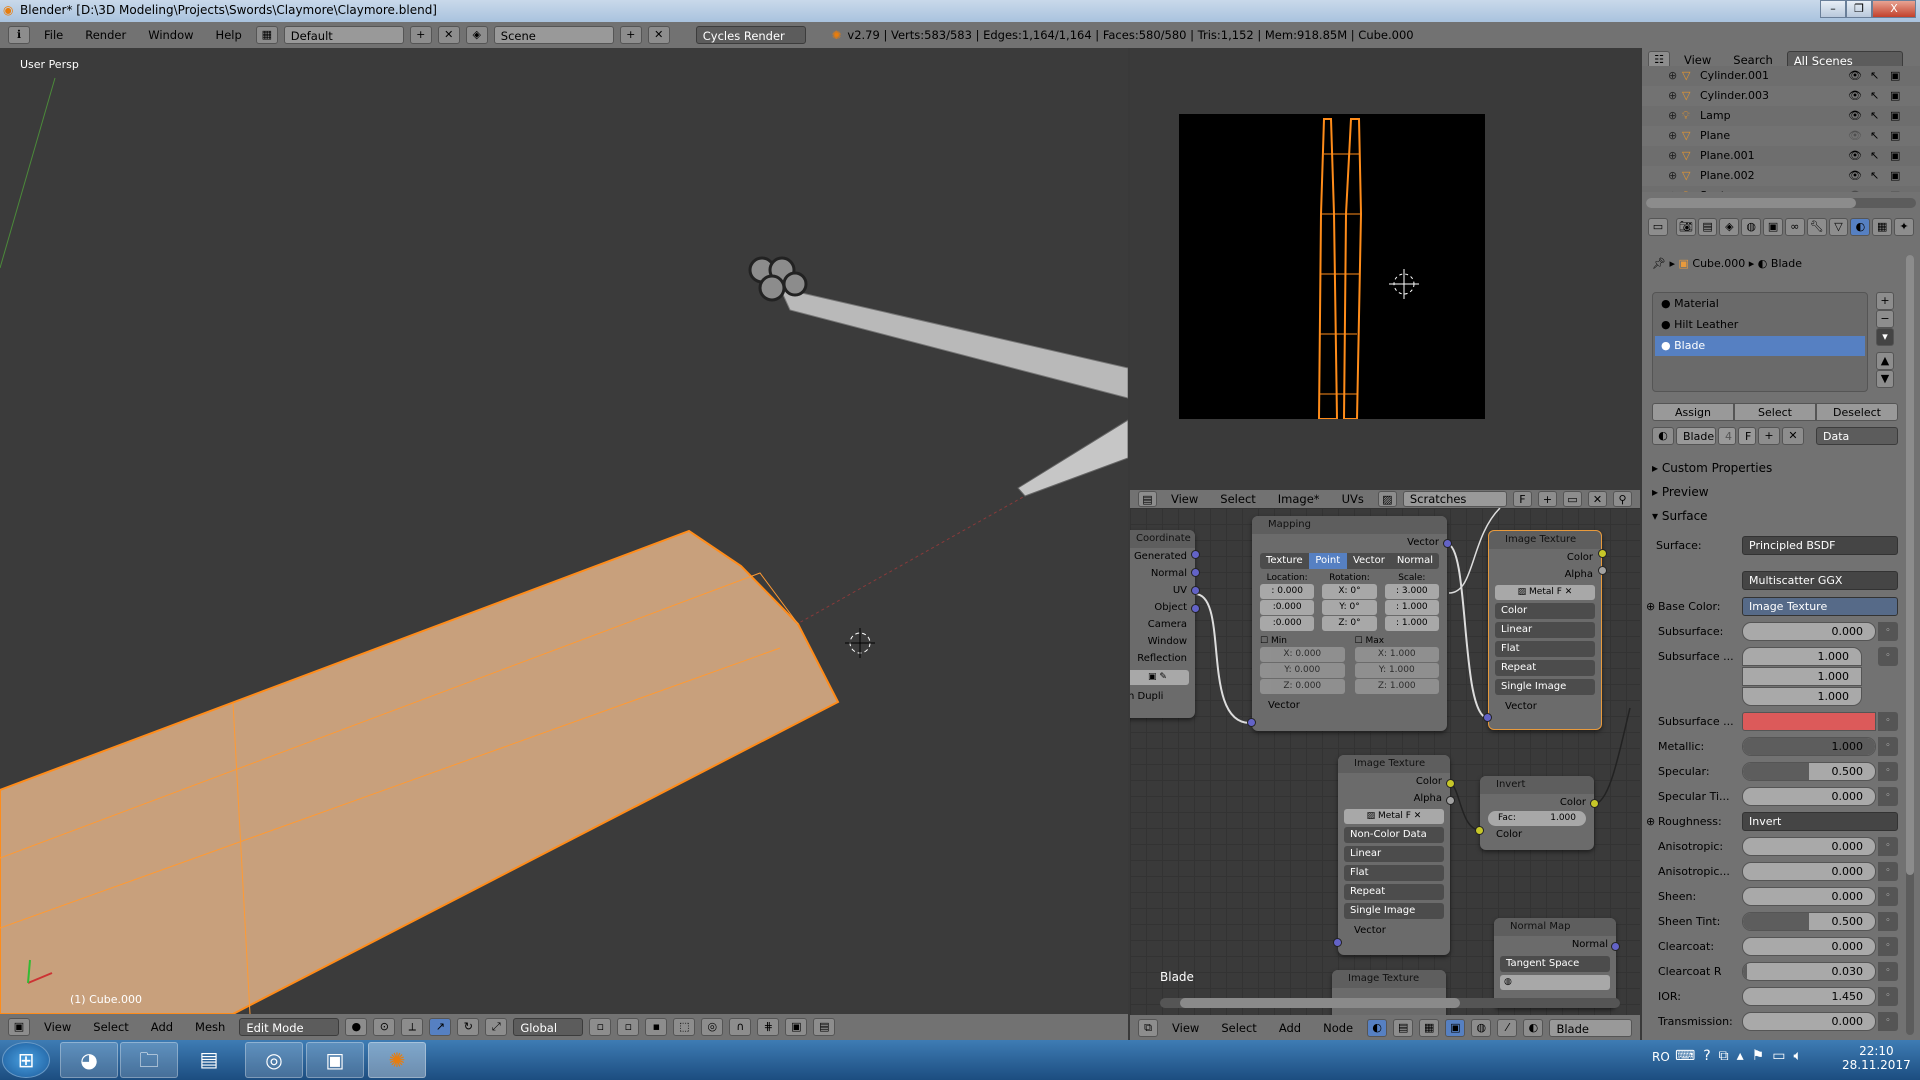 Image resolution: width=1920 pixels, height=1080 pixels. I want to click on particles-tab-icon: ✦, so click(1904, 227).